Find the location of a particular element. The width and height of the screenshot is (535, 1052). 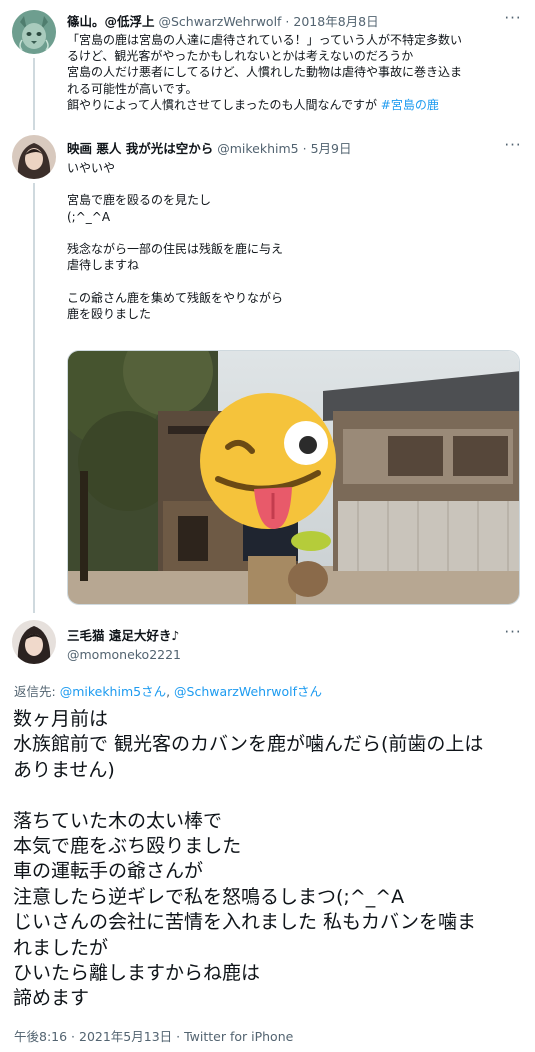

user-handle: @SchwarzWehrwolf is located at coordinates (220, 21).